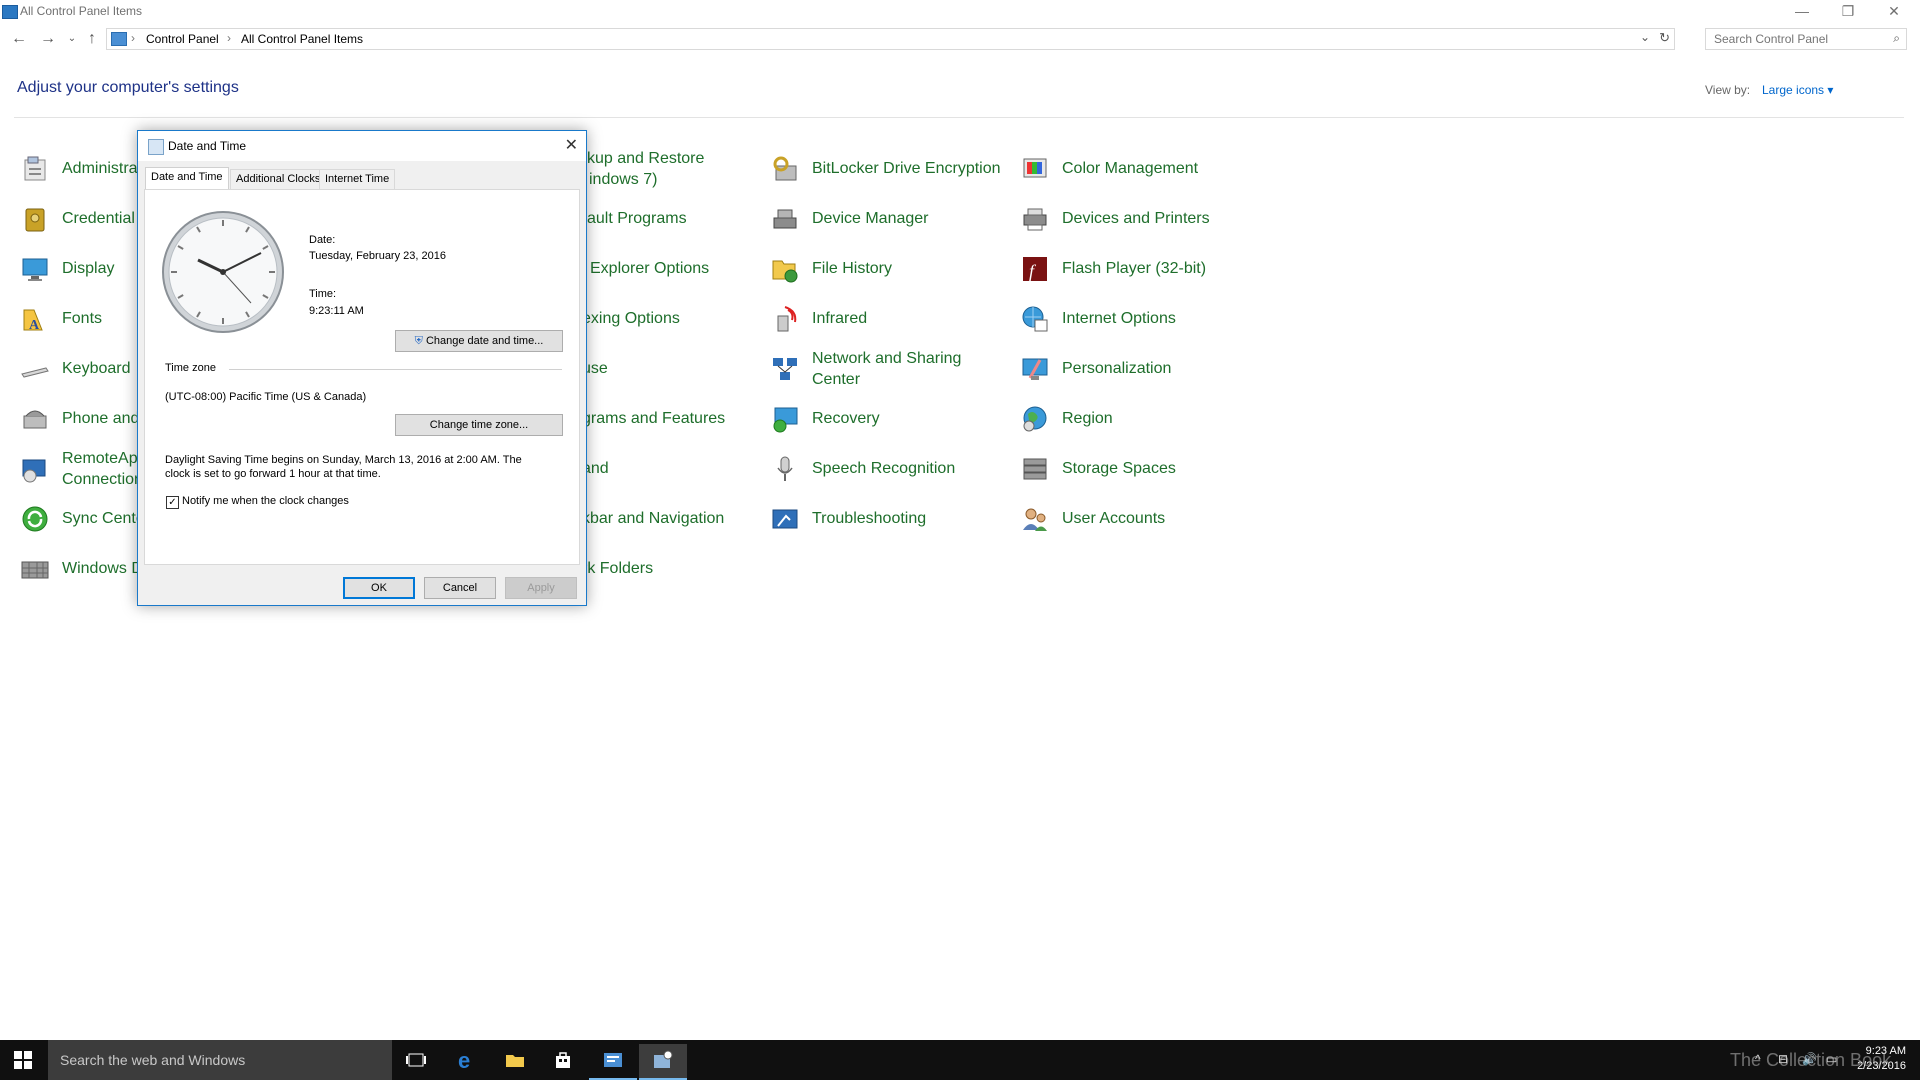 Image resolution: width=1920 pixels, height=1080 pixels. What do you see at coordinates (1728, 90) in the screenshot?
I see `view-by-label: View by:` at bounding box center [1728, 90].